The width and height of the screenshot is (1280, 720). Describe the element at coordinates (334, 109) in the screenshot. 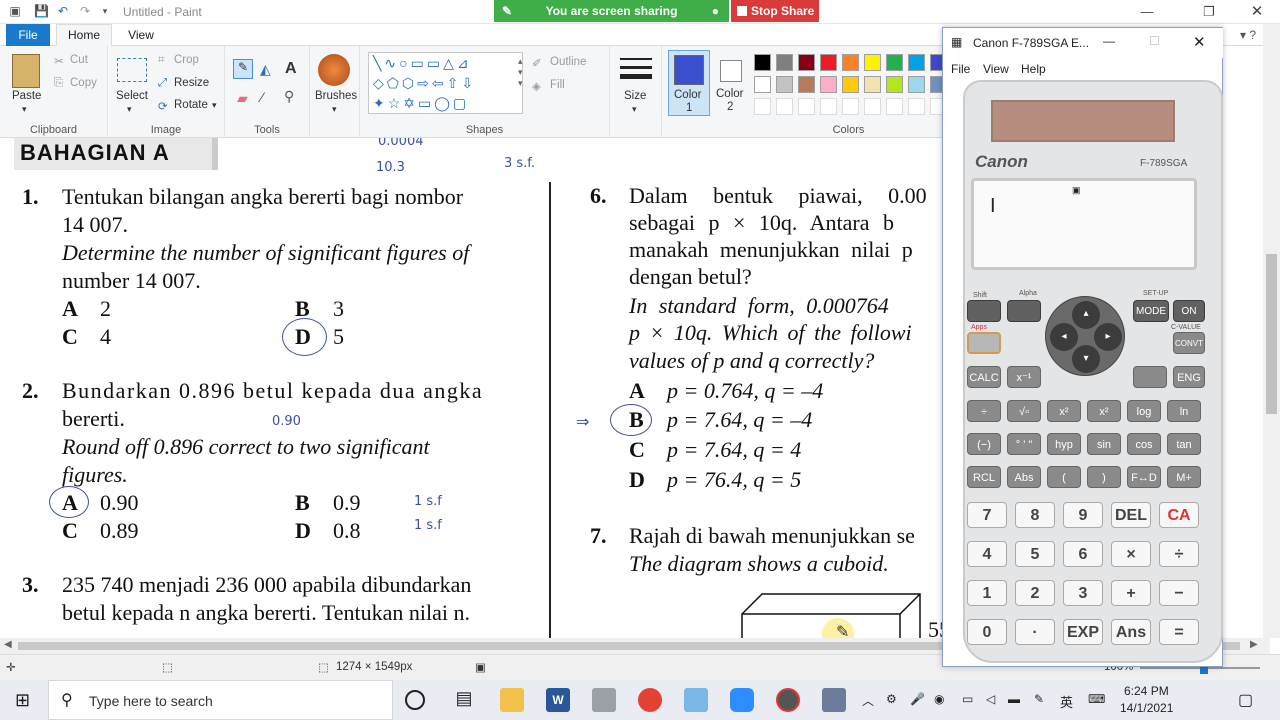

I see `brushes-dropdown-icon: ▾` at that location.